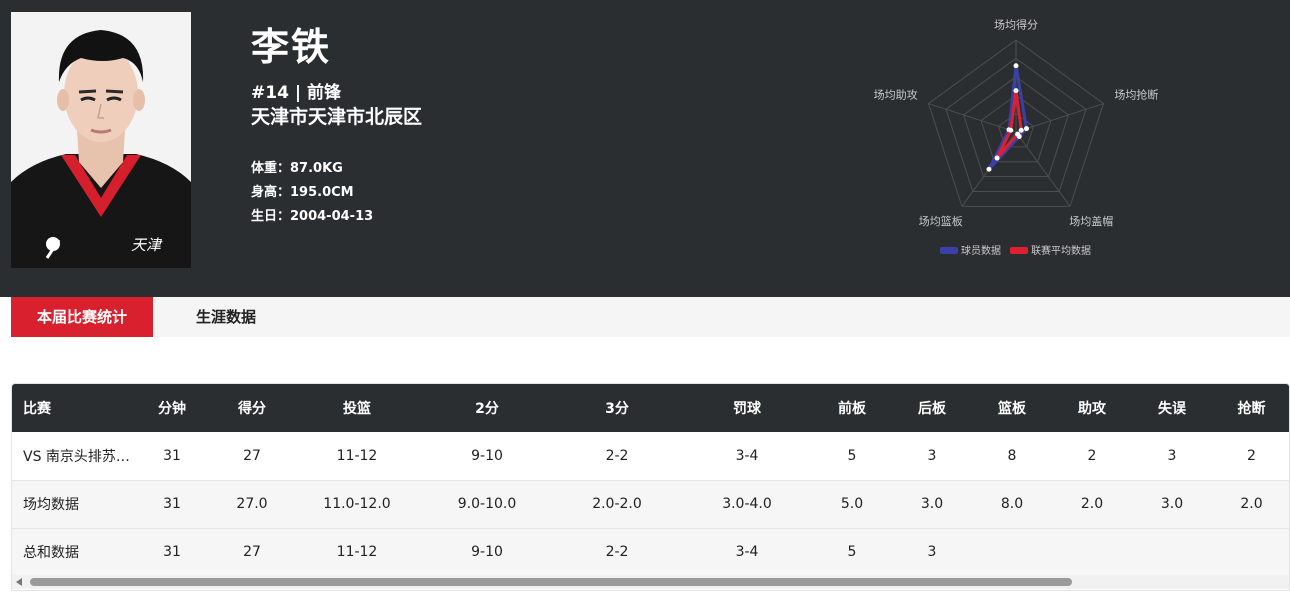  Describe the element at coordinates (357, 409) in the screenshot. I see `col-header-fg: 投篮` at that location.